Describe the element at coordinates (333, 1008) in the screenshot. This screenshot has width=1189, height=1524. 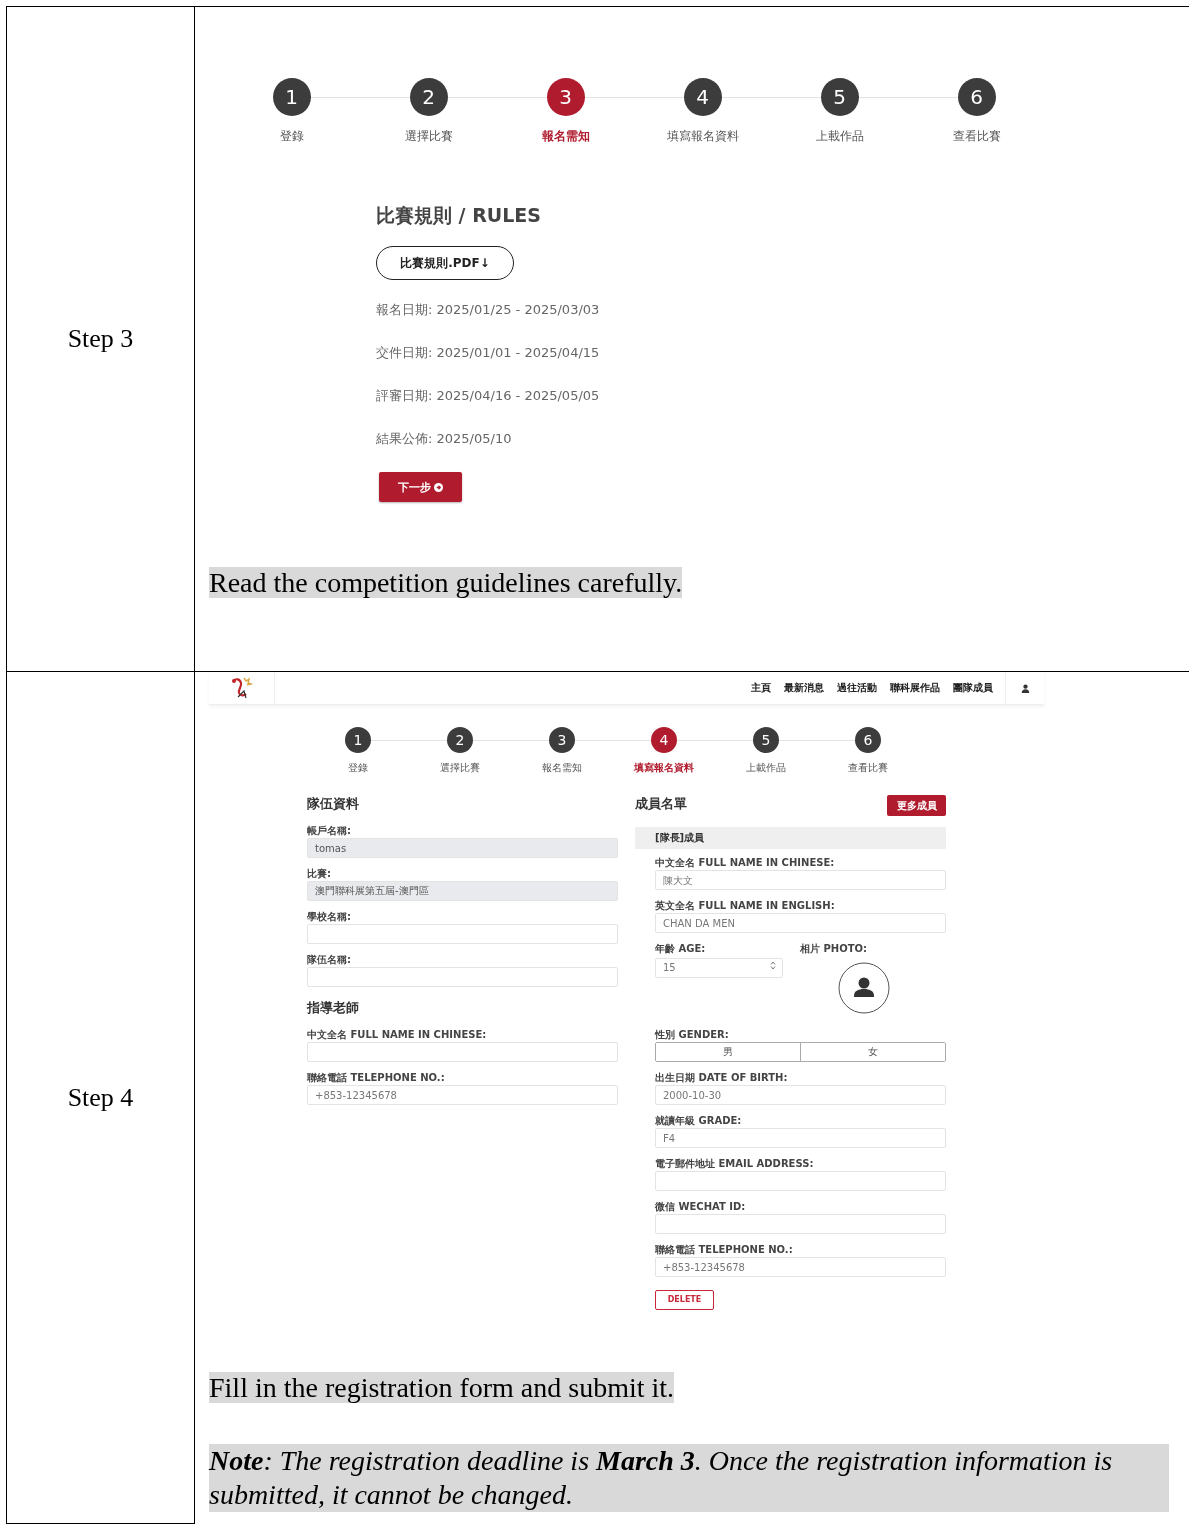
I see `section-title: 指導老師` at that location.